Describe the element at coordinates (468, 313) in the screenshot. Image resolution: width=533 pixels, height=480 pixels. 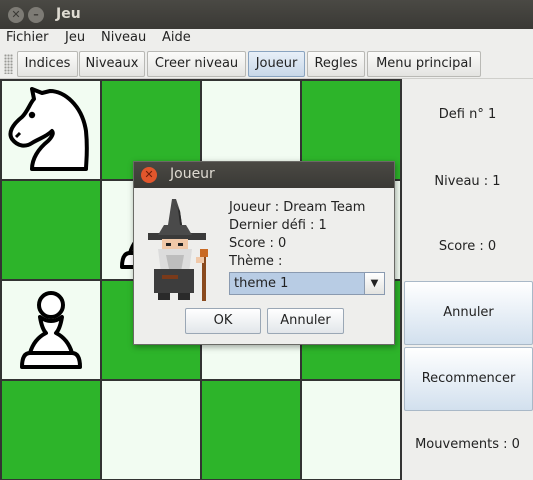
I see `annuler-button: Annuler` at that location.